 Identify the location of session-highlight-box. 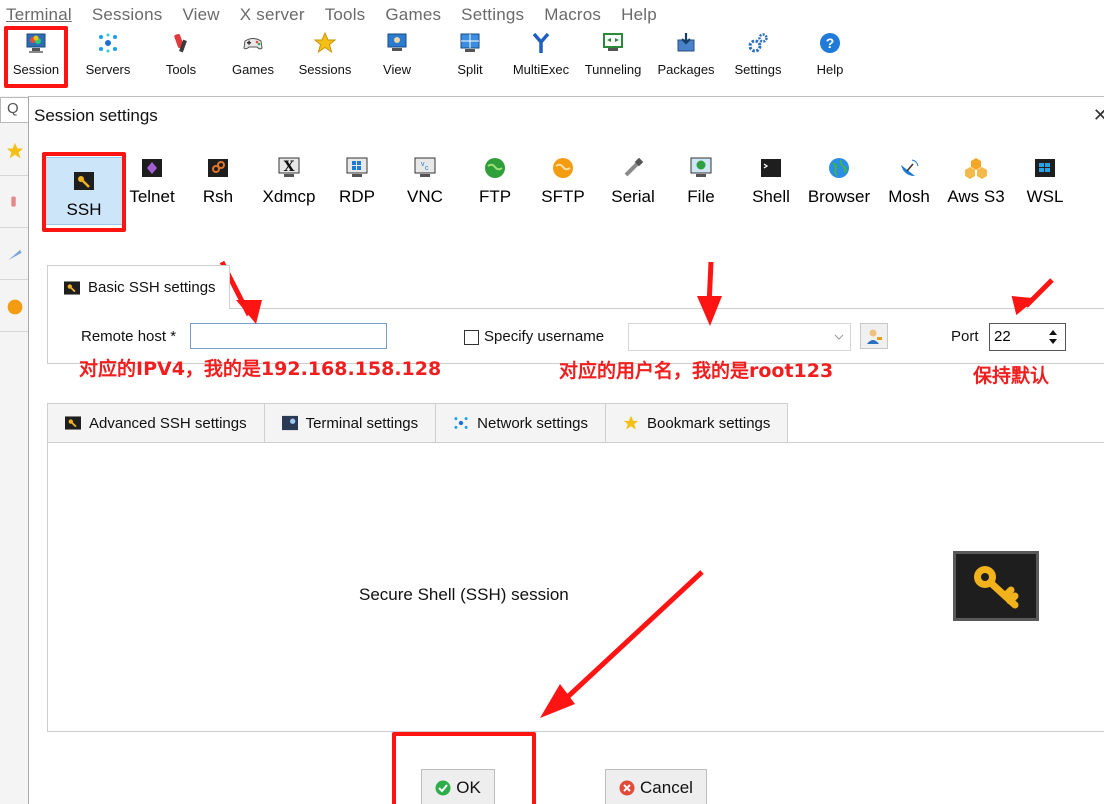
(36, 57).